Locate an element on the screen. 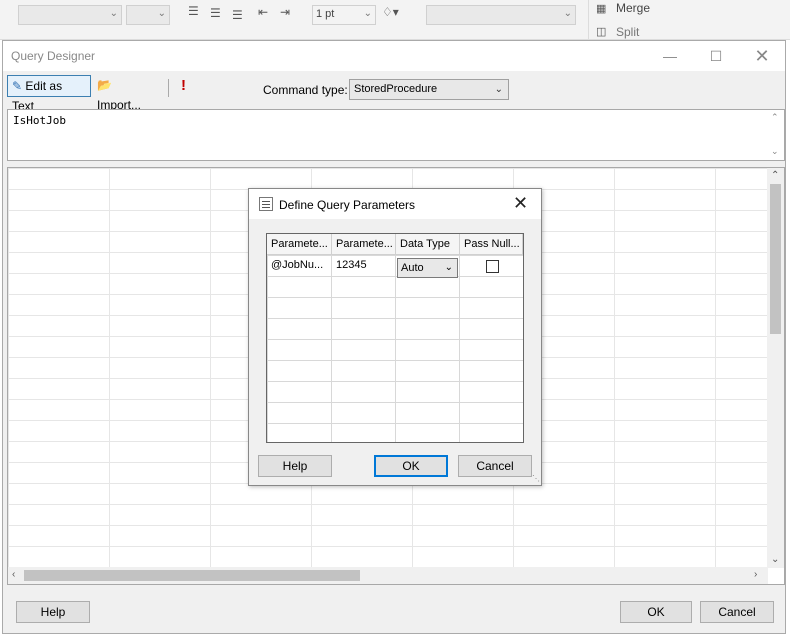 Image resolution: width=790 pixels, height=634 pixels. minimize-icon: — is located at coordinates (670, 56).